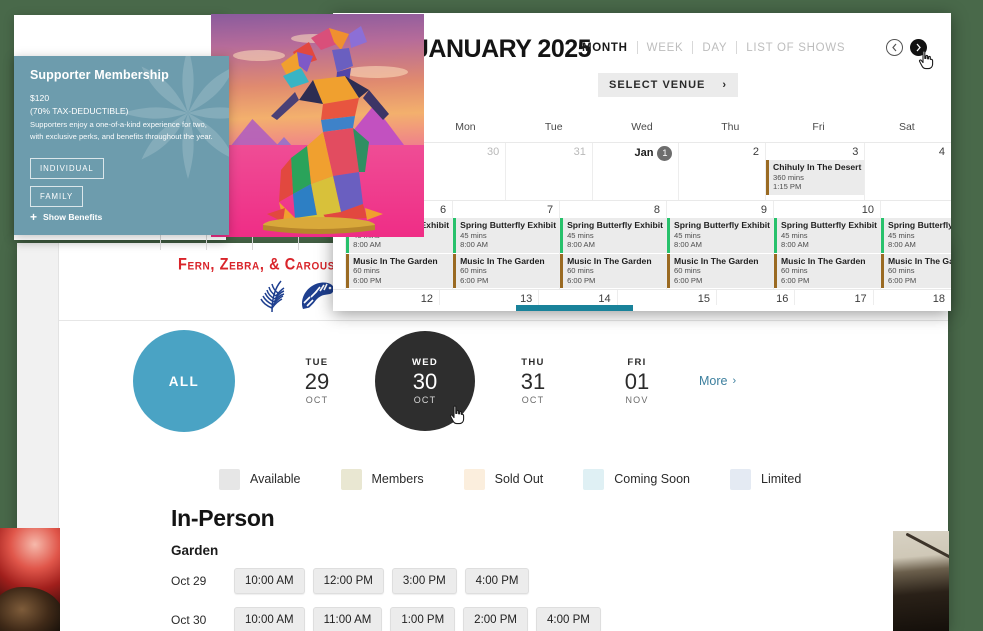 The height and width of the screenshot is (631, 983). Describe the element at coordinates (818, 127) in the screenshot. I see `weekday-fri: Fri` at that location.